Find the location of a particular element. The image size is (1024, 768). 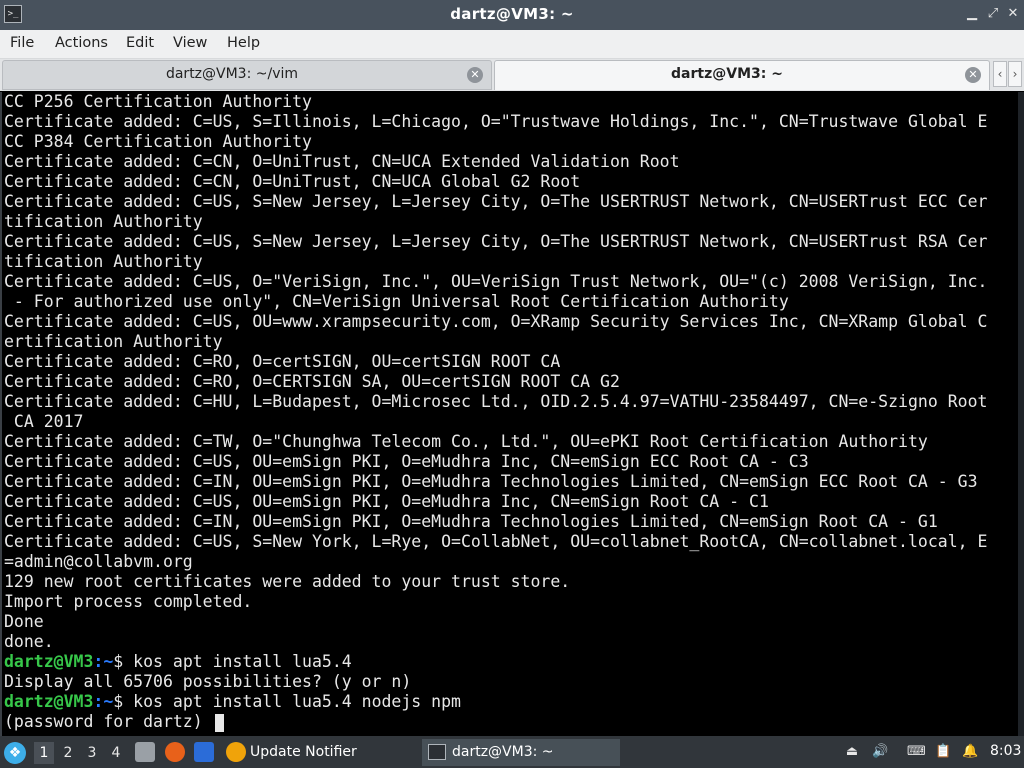

menu-view: View is located at coordinates (190, 43).